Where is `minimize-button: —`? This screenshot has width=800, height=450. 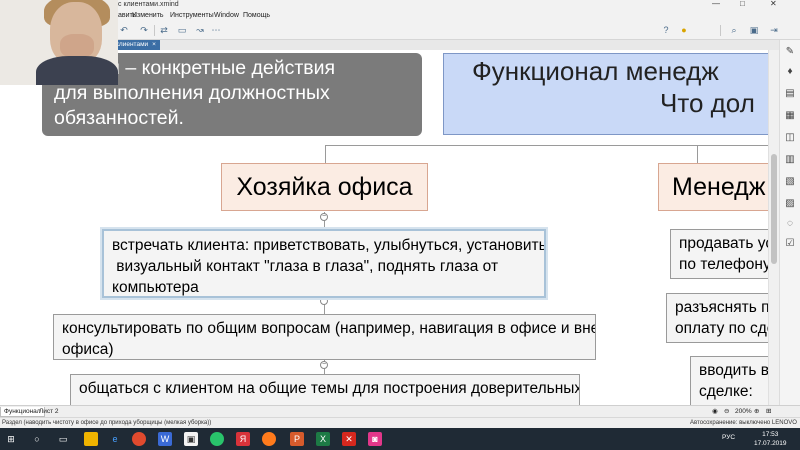 minimize-button: — is located at coordinates (716, 4).